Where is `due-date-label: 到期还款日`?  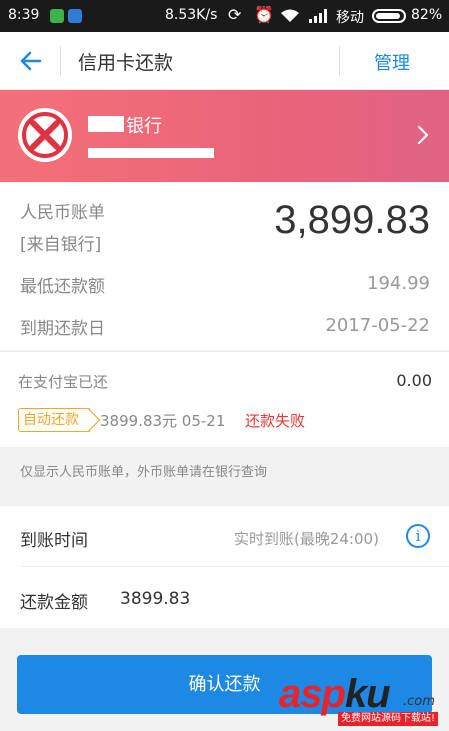 due-date-label: 到期还款日 is located at coordinates (62, 329).